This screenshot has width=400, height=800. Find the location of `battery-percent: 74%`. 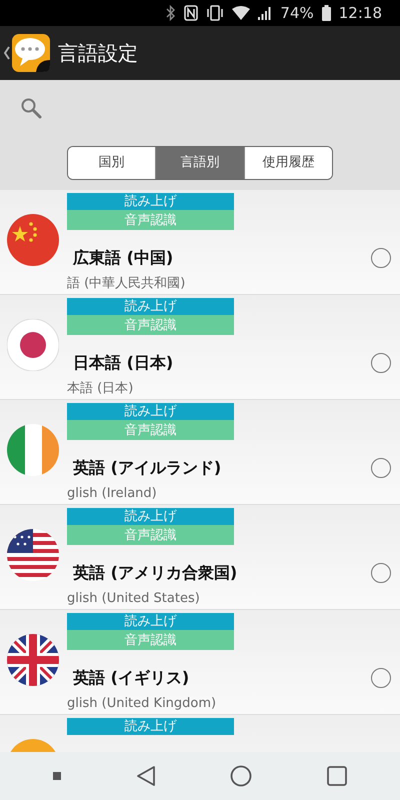

battery-percent: 74% is located at coordinates (297, 13).